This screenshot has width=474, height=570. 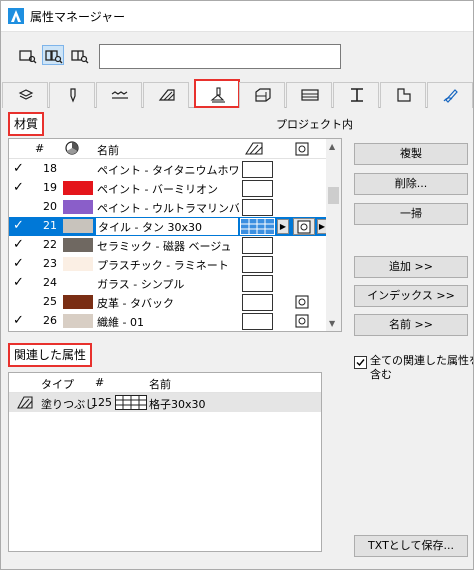 I want to click on item-name: ペイント - タイタニウムホワイト, so click(x=168, y=170).